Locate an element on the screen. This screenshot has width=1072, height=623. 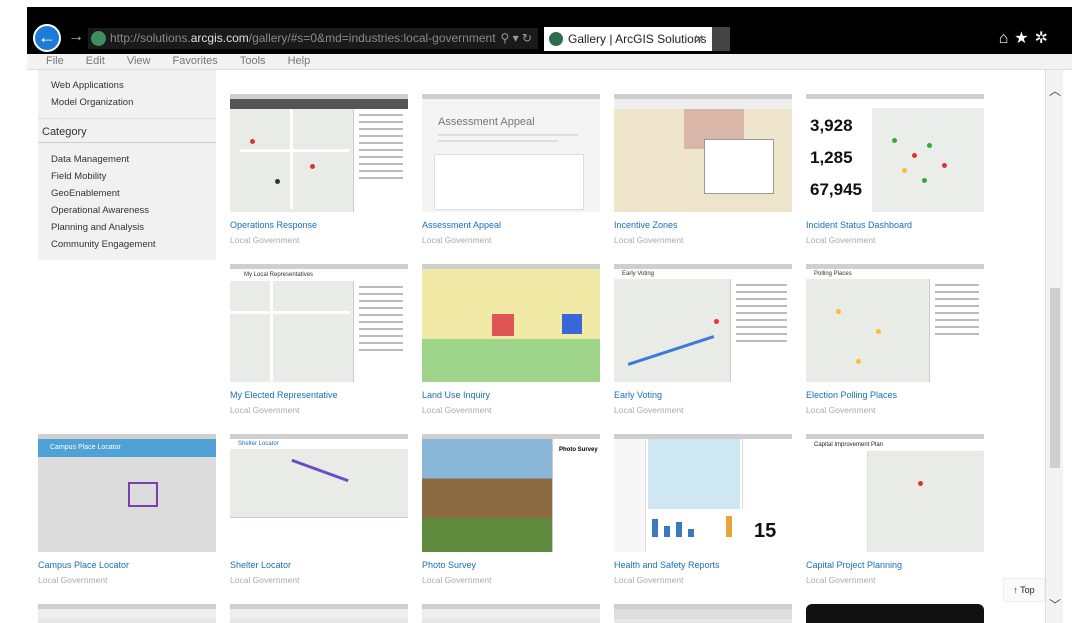
scrollbar-thumb is located at coordinates (1055, 378).